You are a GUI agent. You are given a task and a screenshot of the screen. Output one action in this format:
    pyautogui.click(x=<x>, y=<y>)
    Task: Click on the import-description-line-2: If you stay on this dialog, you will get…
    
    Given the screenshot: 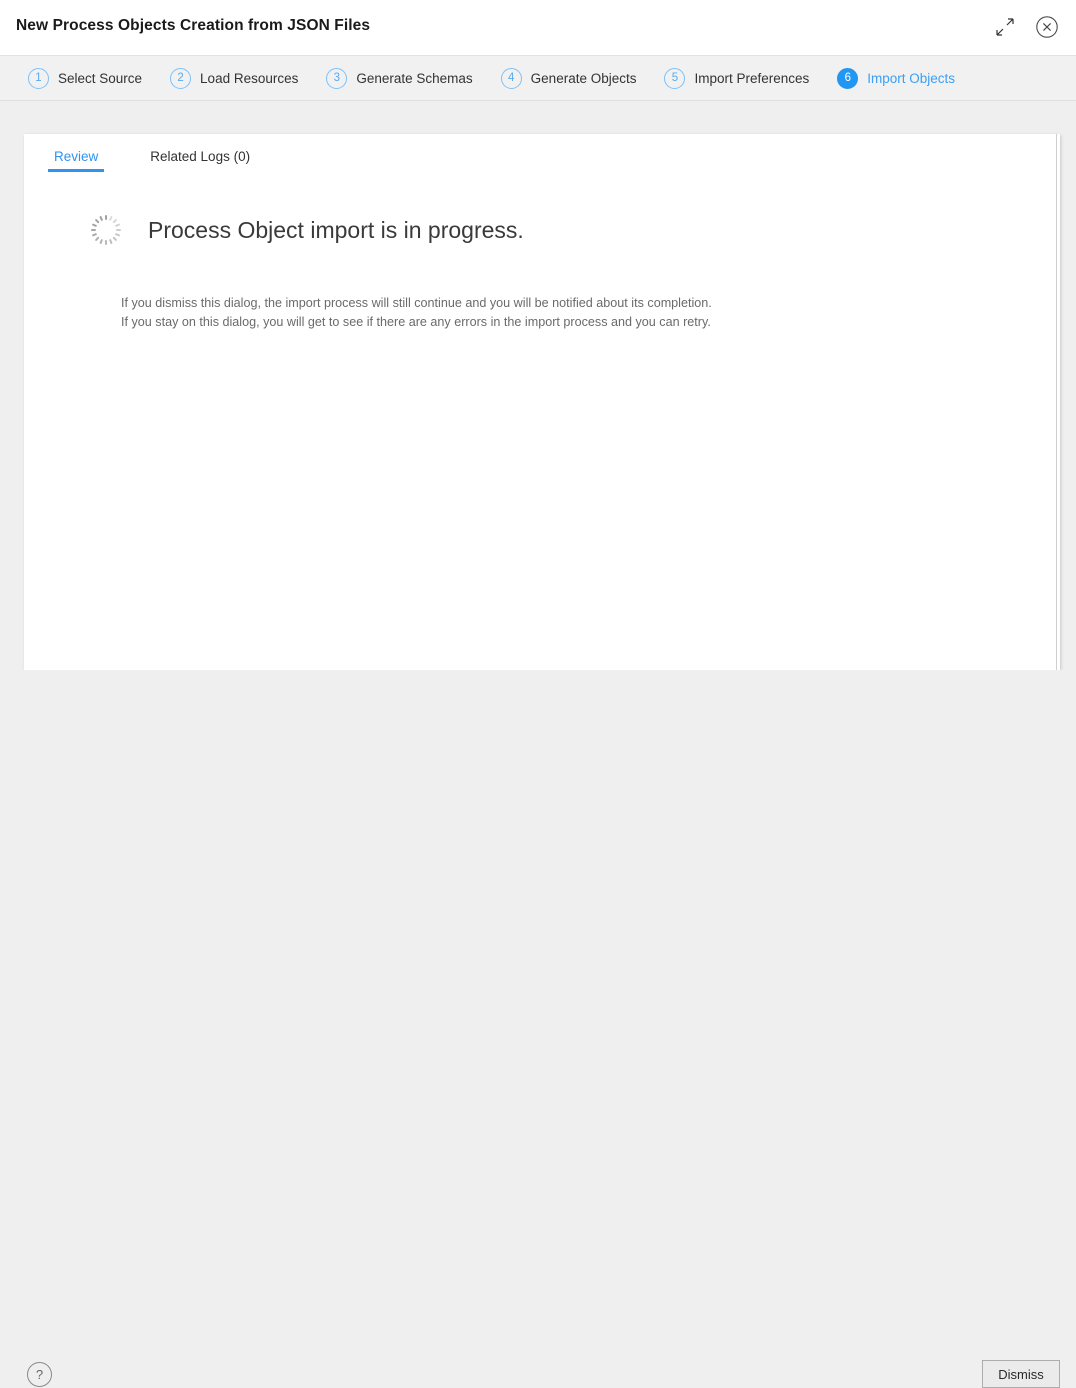 What is the action you would take?
    pyautogui.click(x=416, y=322)
    